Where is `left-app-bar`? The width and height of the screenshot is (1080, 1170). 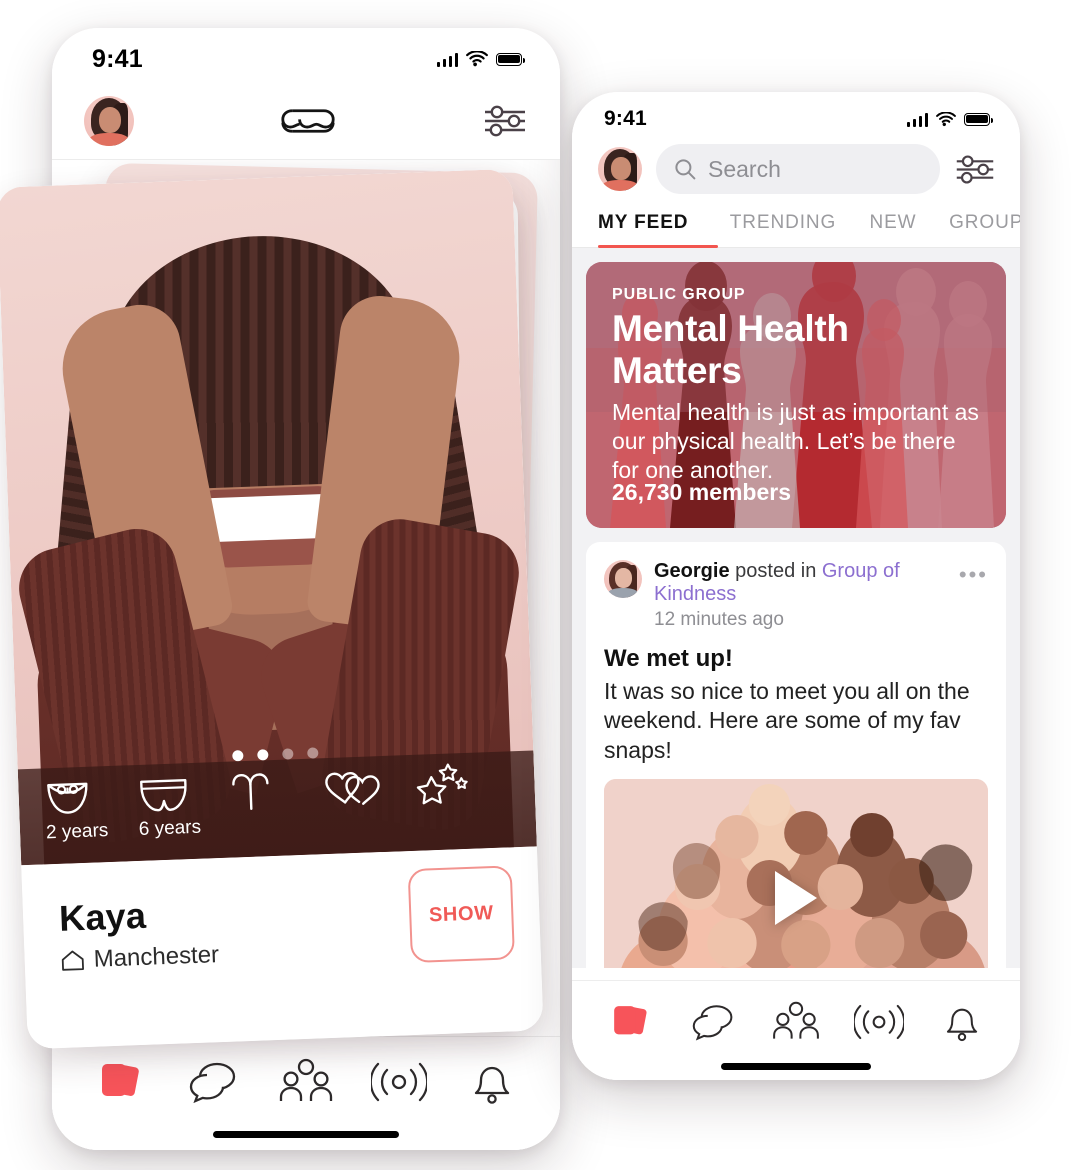 left-app-bar is located at coordinates (306, 121).